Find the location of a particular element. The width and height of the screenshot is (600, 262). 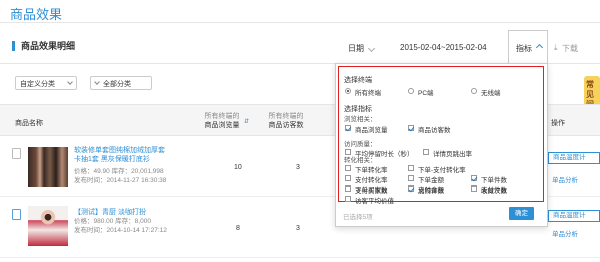

cb-label: 访客平均价值 is located at coordinates (374, 200).